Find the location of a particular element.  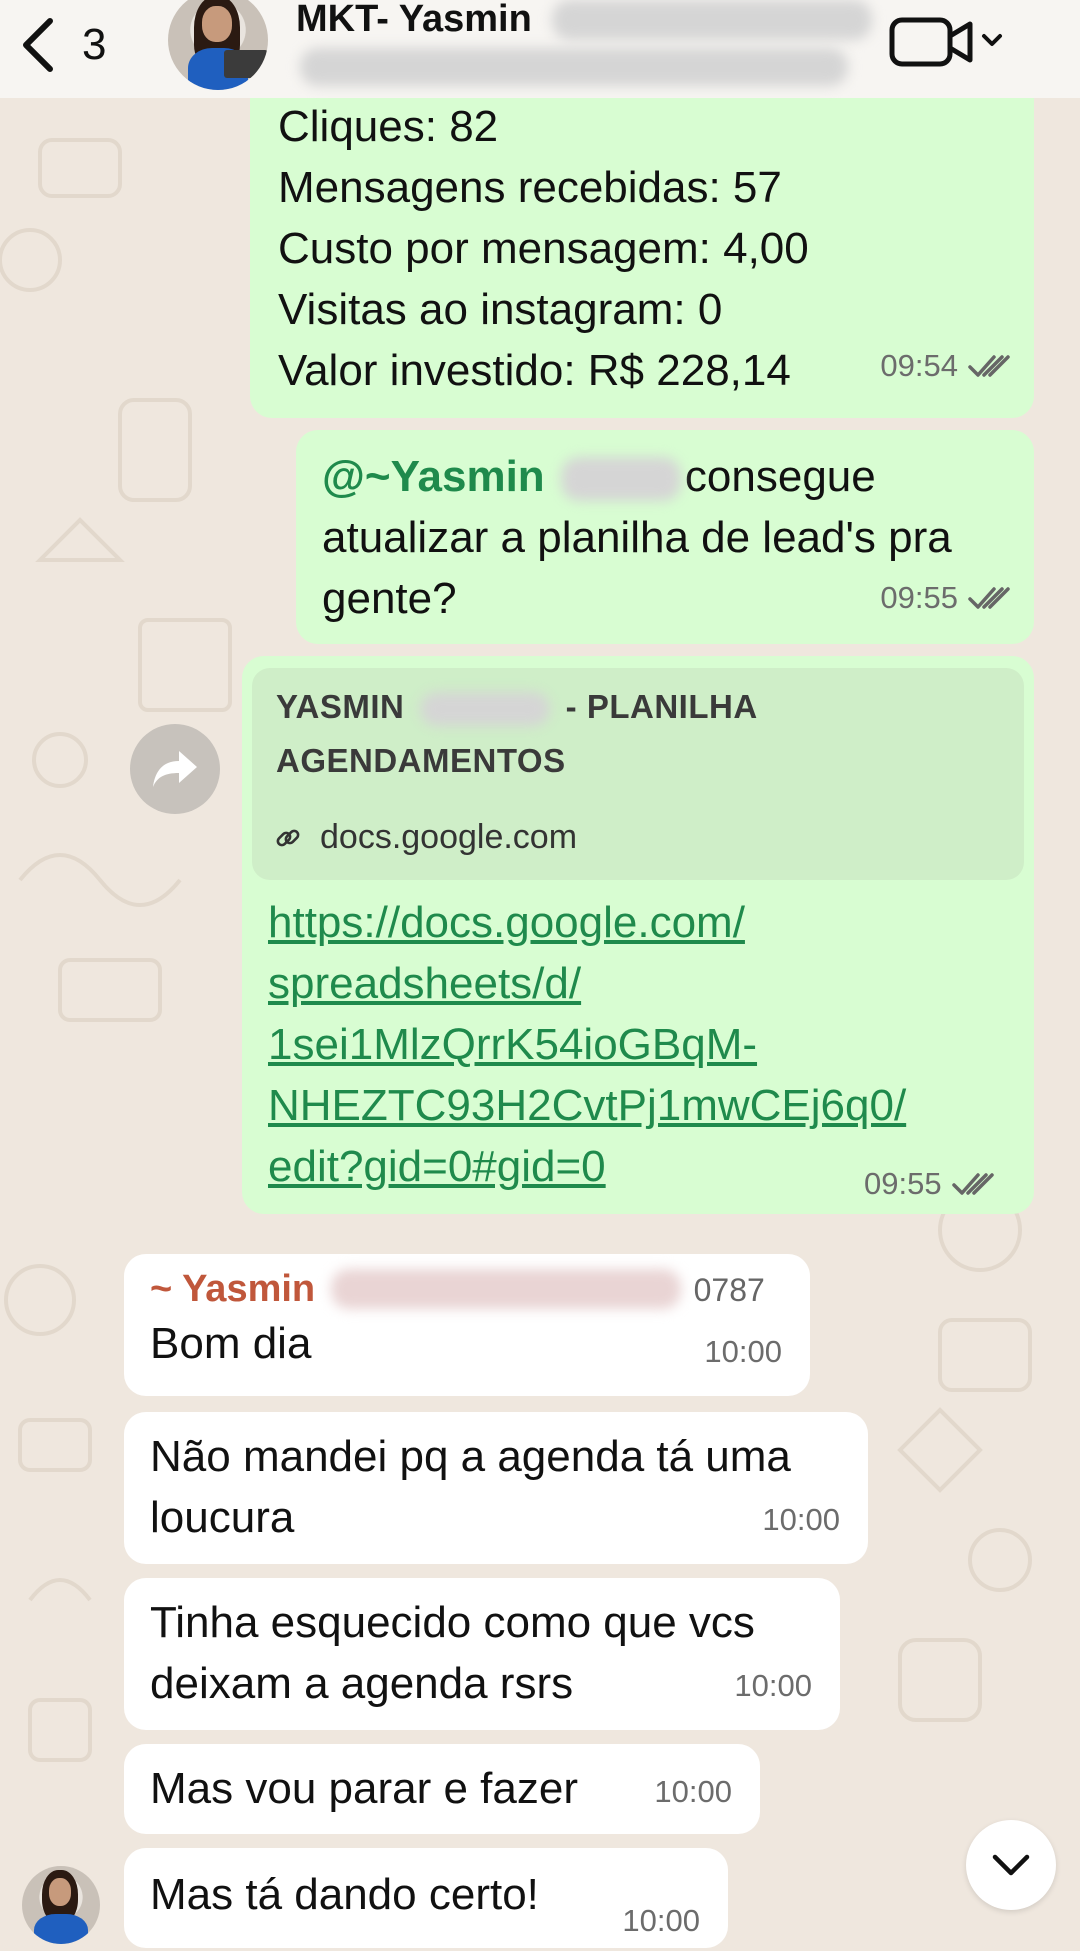

video-camera-icon is located at coordinates (945, 42).